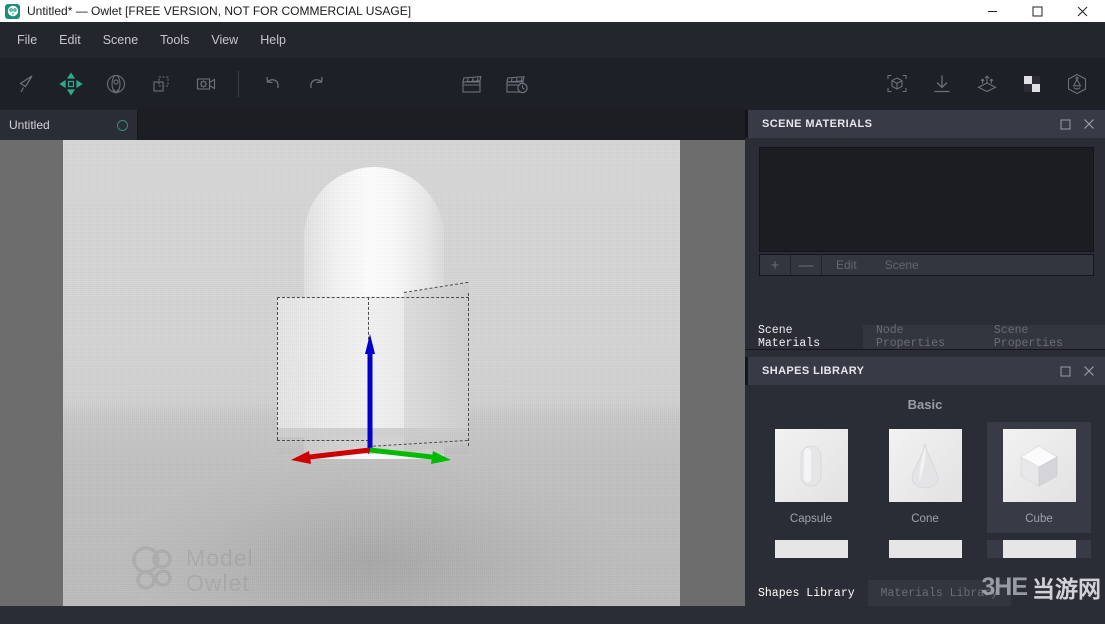  I want to click on redo-arrow-icon, so click(316, 84).